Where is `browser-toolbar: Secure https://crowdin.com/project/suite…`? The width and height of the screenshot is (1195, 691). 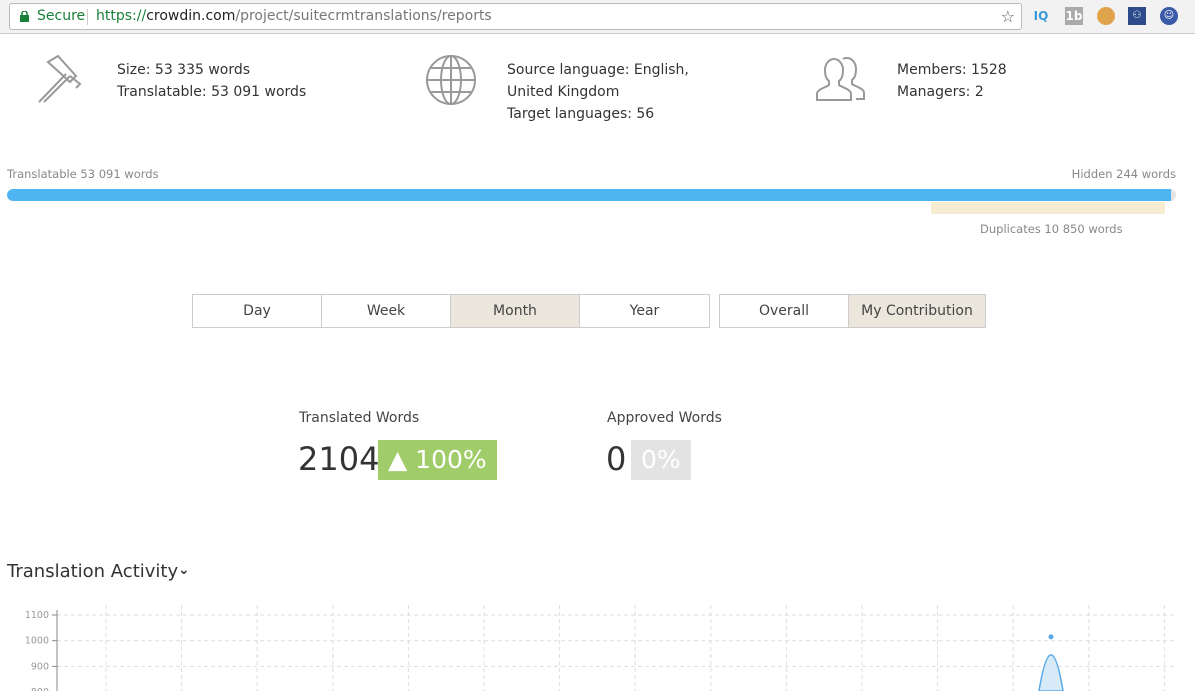 browser-toolbar: Secure https://crowdin.com/project/suite… is located at coordinates (597, 17).